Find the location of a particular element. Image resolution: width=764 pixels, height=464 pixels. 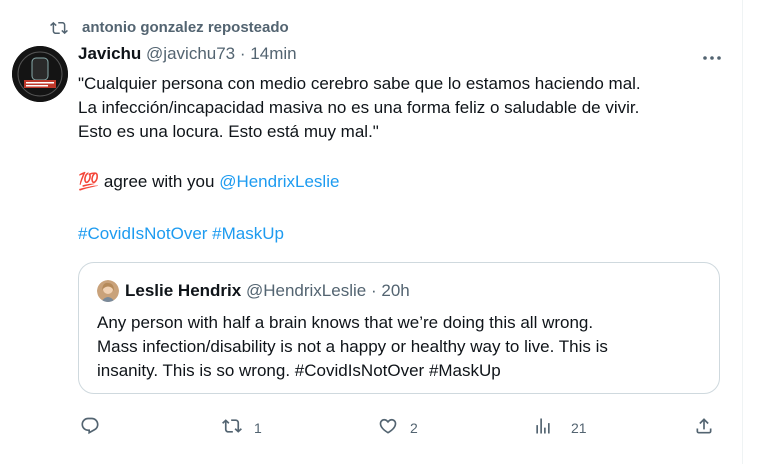

like-icon is located at coordinates (388, 427).